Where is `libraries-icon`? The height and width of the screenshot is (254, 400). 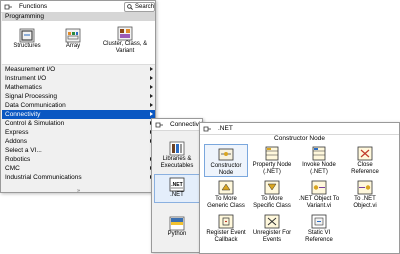 libraries-icon is located at coordinates (177, 148).